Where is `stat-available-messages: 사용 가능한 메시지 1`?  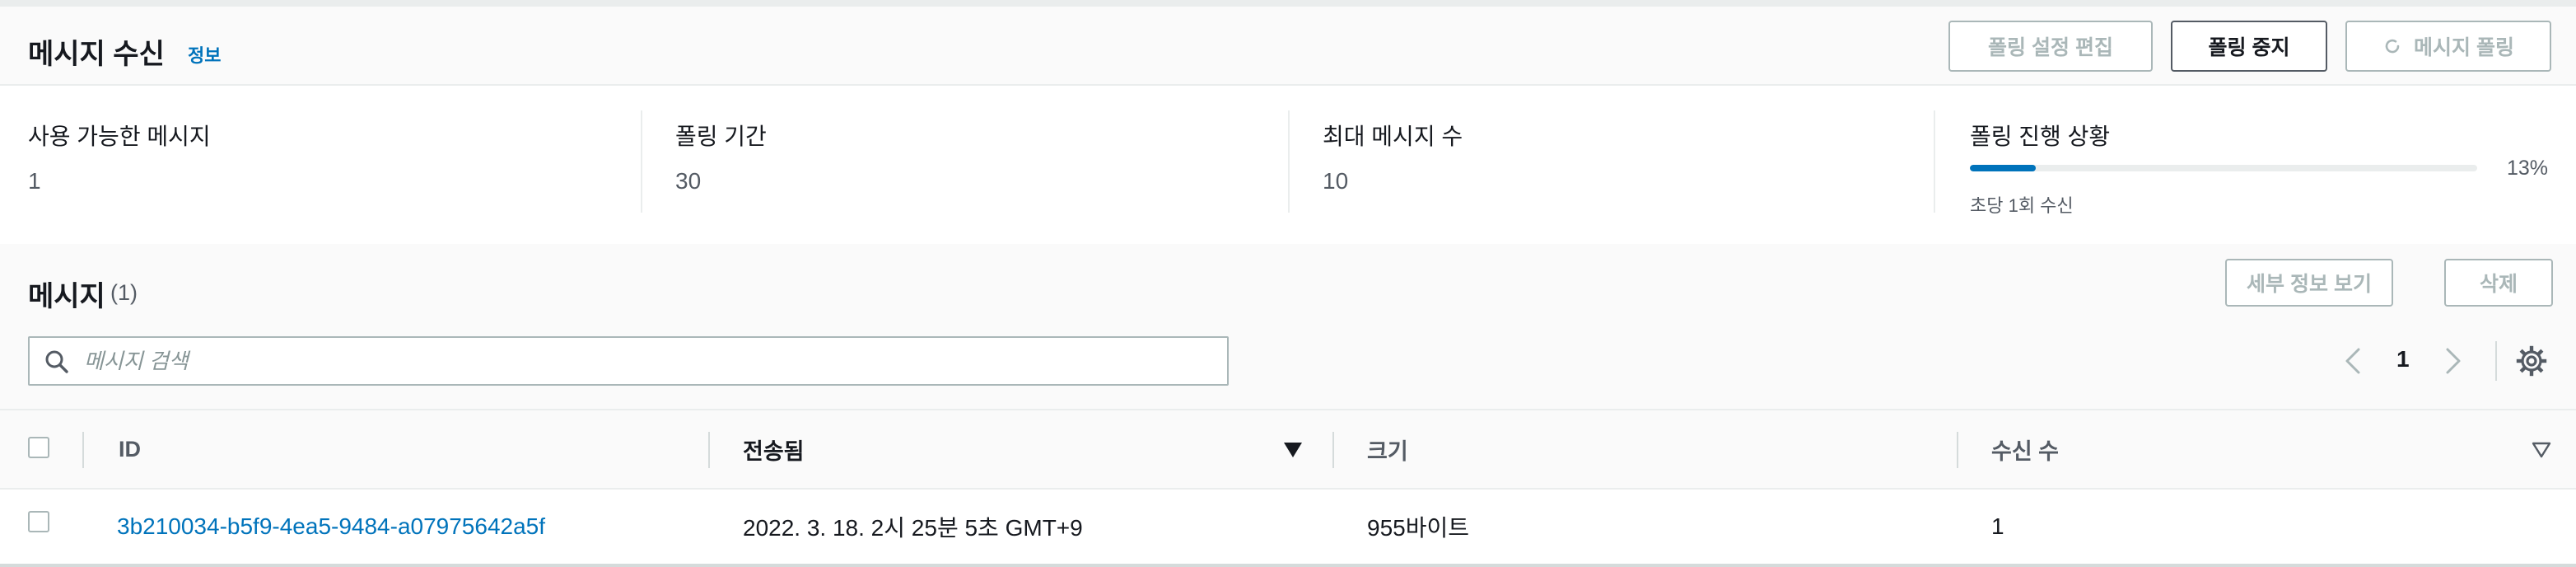
stat-available-messages: 사용 가능한 메시지 1 is located at coordinates (324, 161).